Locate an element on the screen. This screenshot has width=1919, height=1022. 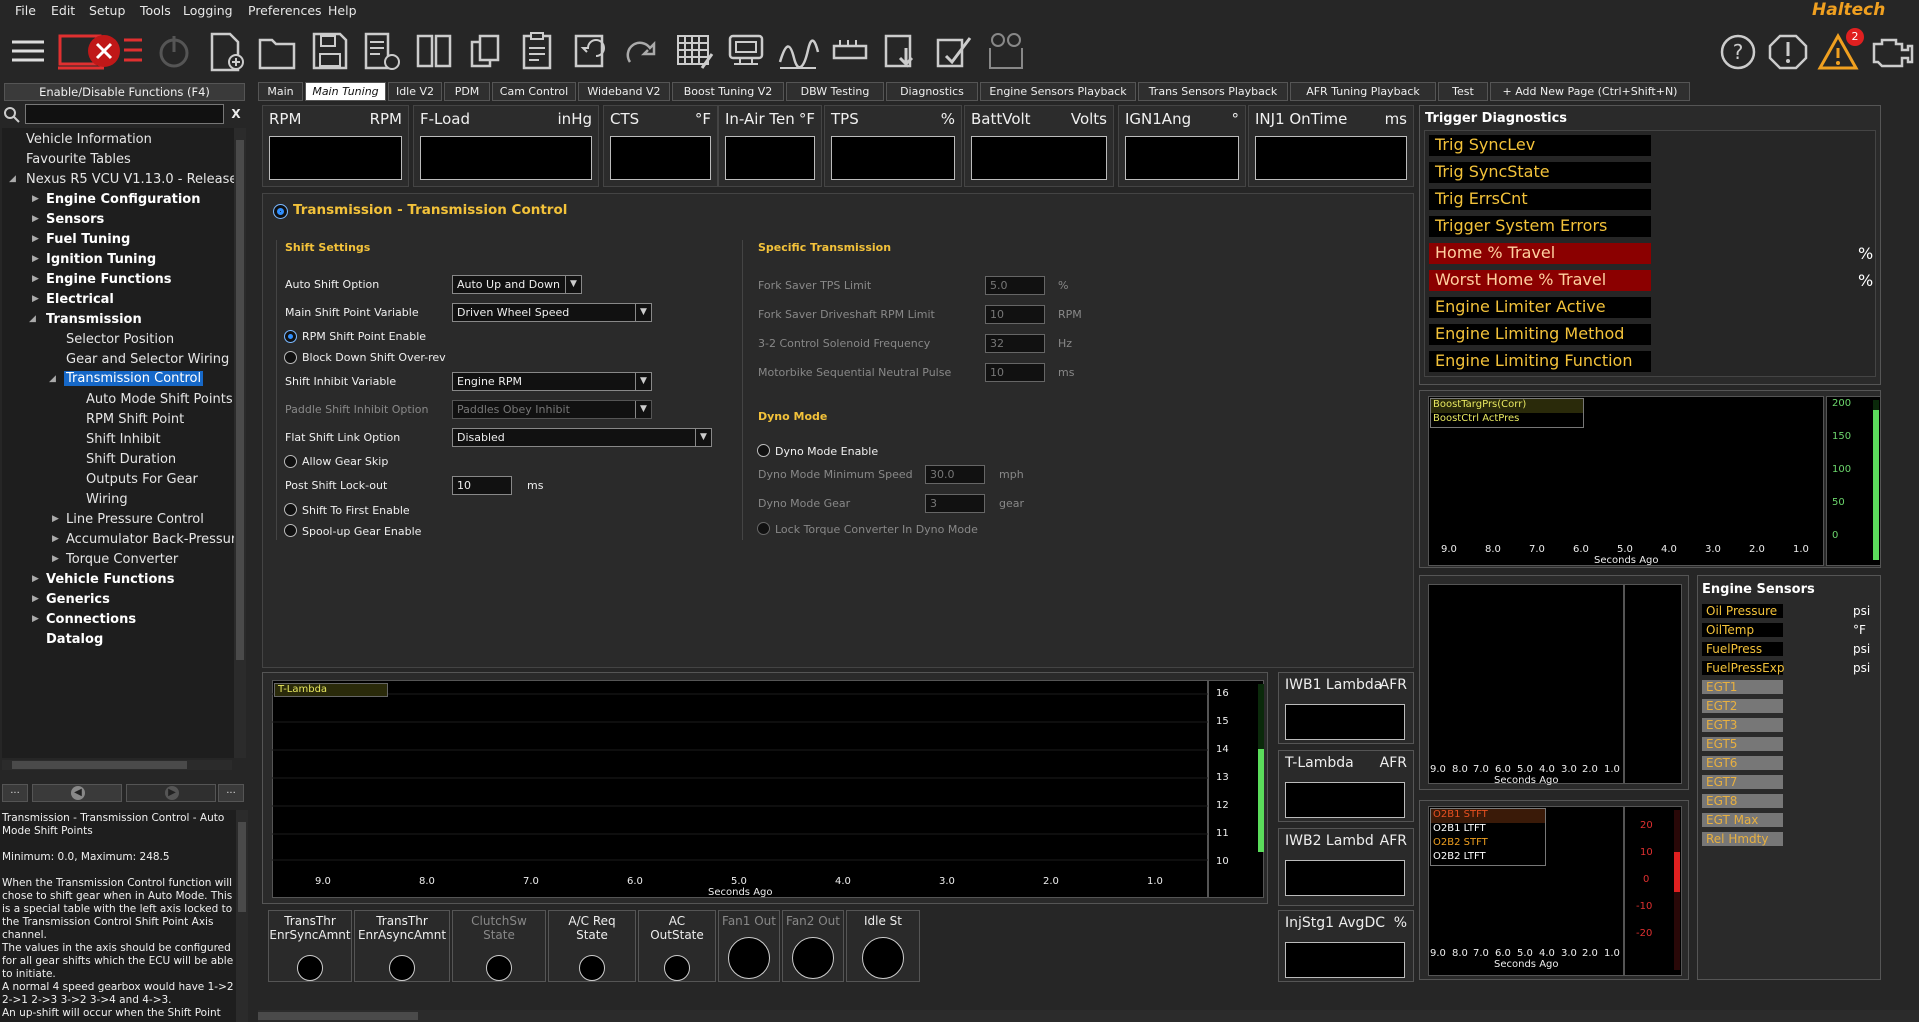
save-icon is located at coordinates (330, 51).